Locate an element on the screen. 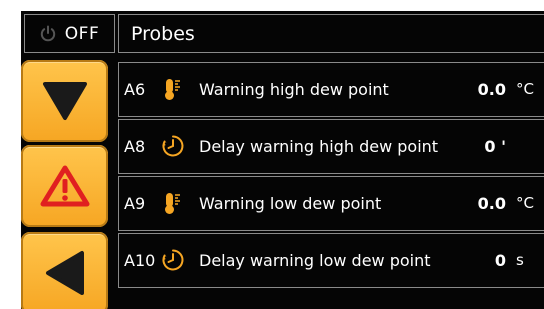 The image size is (544, 309). parameter-code: A6 is located at coordinates (135, 89).